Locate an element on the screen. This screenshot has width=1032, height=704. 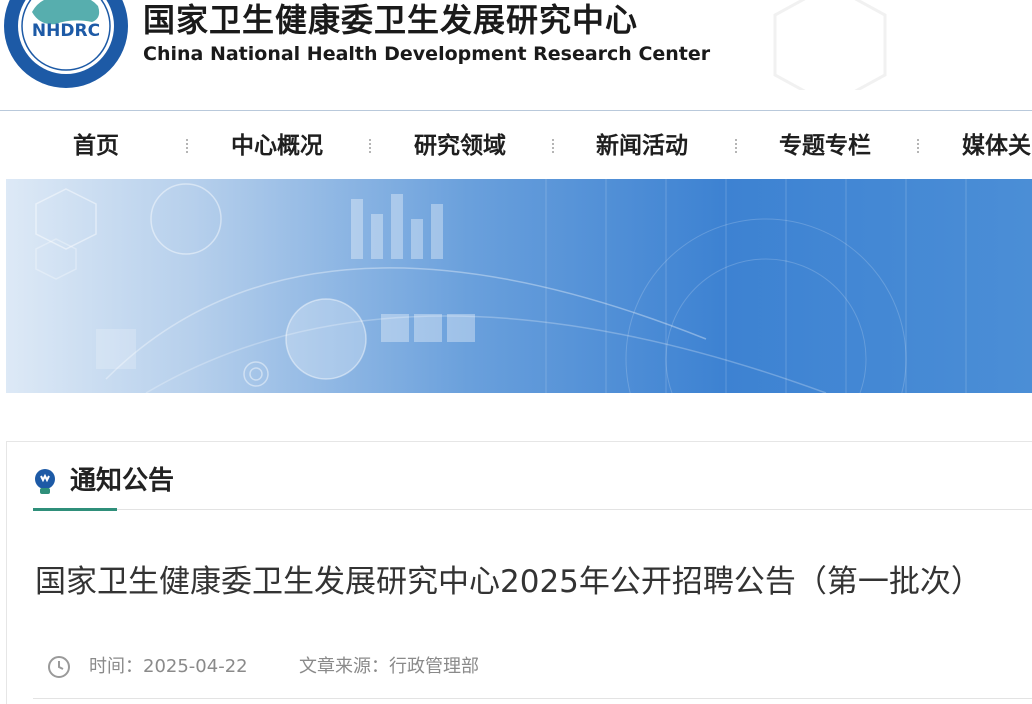
section-divider is located at coordinates (532, 509).